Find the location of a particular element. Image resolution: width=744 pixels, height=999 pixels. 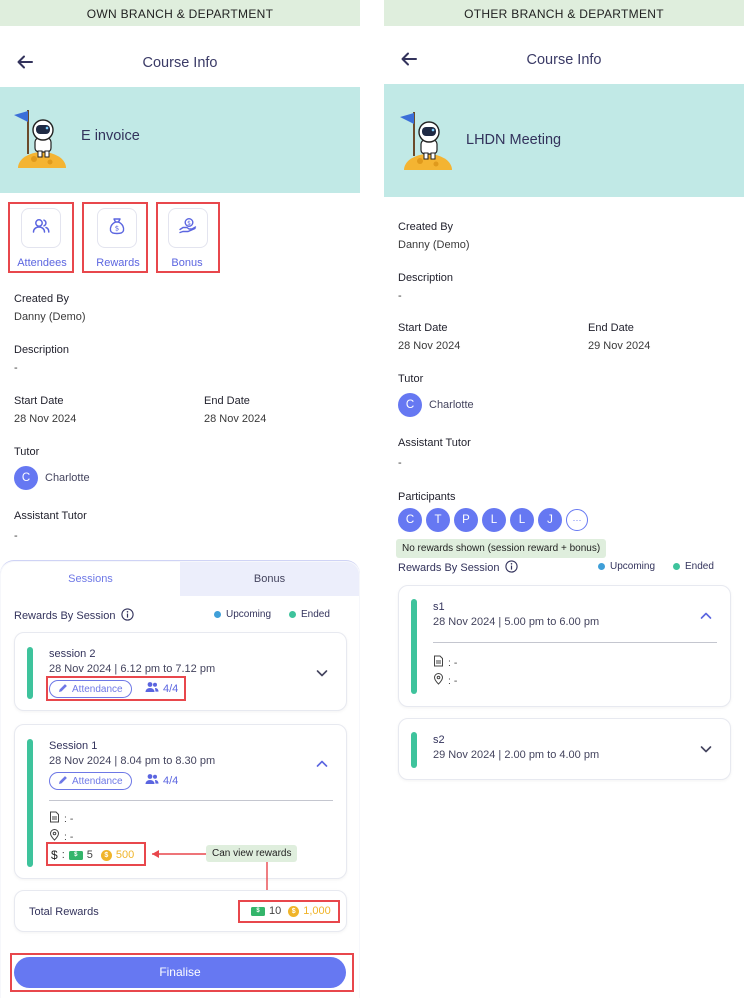

attendees-icon-box is located at coordinates (41, 228).